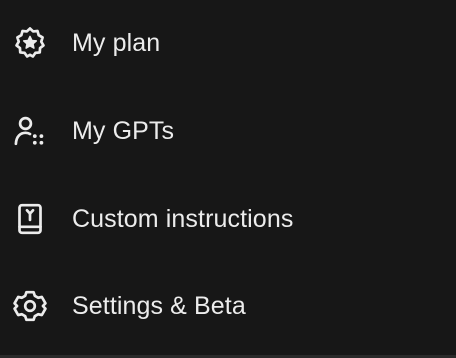 This screenshot has width=456, height=358. What do you see at coordinates (159, 305) in the screenshot?
I see `menu-item-label: Settings & Beta` at bounding box center [159, 305].